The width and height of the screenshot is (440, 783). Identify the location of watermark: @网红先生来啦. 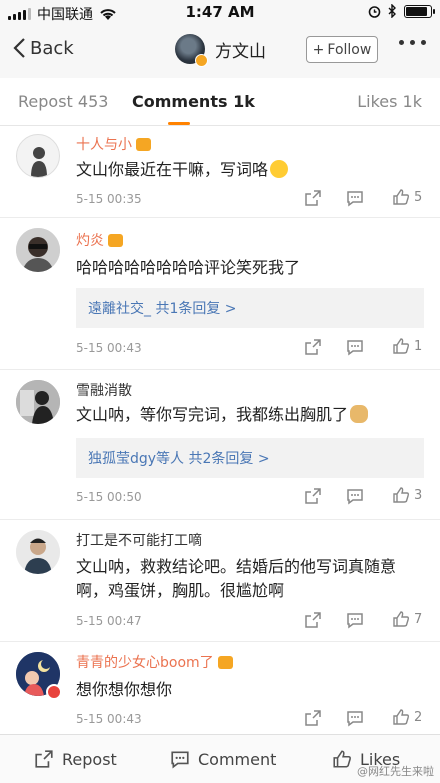
(395, 771).